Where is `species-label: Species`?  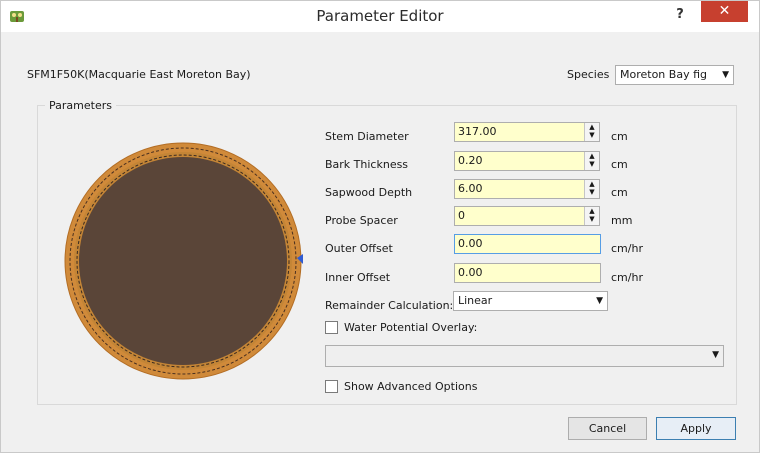
species-label: Species is located at coordinates (588, 74).